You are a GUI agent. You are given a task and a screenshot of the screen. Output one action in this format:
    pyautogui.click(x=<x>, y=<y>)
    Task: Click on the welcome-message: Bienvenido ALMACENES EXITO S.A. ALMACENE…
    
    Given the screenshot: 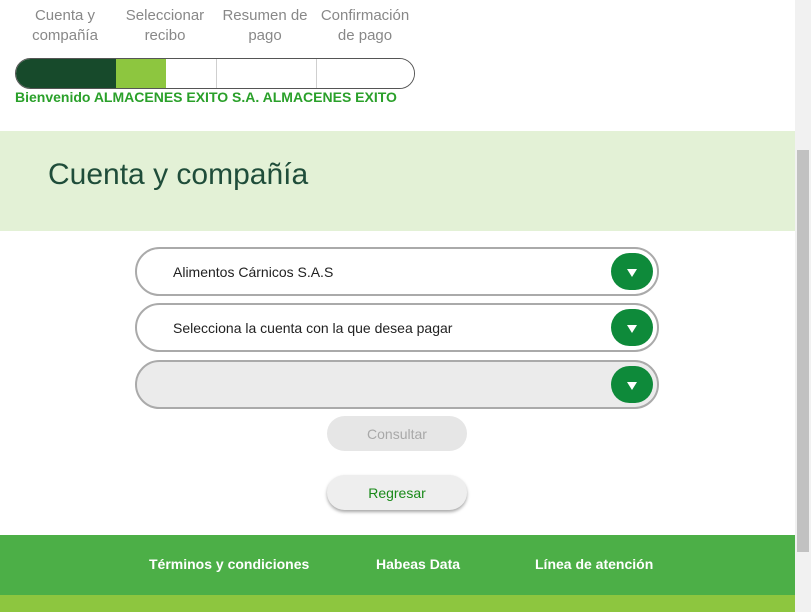 What is the action you would take?
    pyautogui.click(x=206, y=97)
    